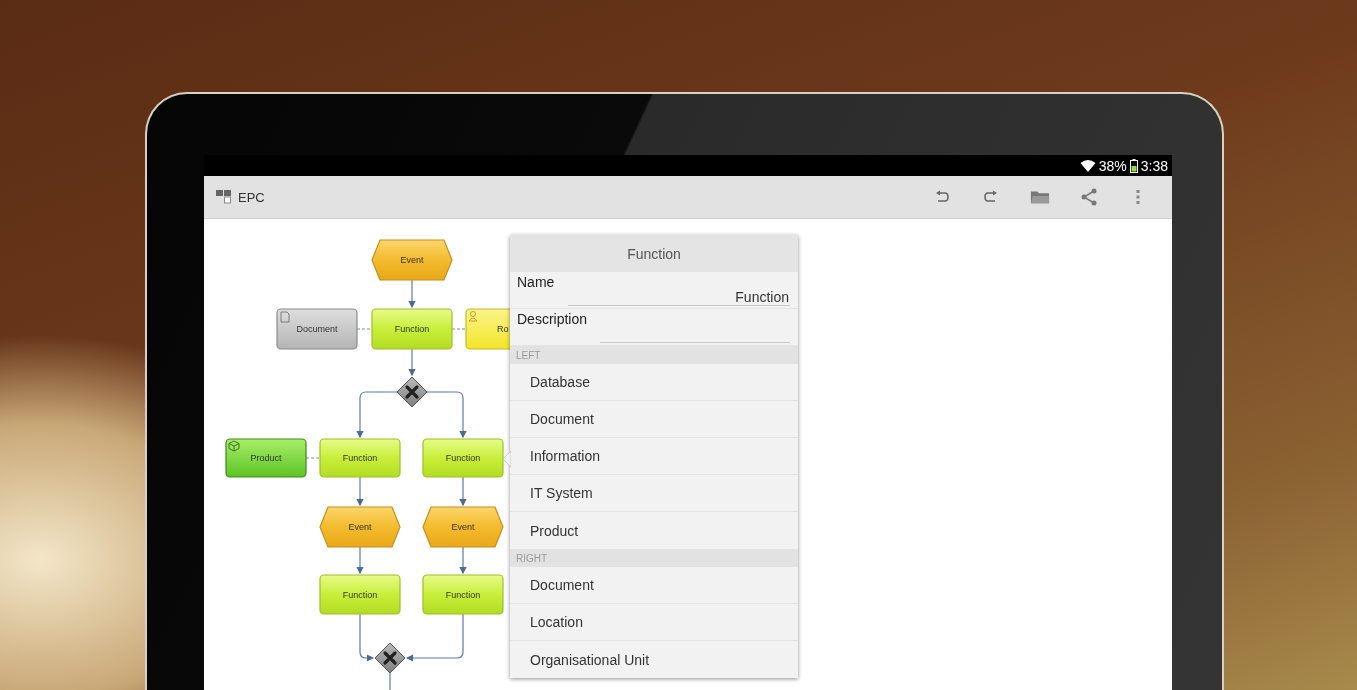  I want to click on menu-item: Location, so click(654, 622).